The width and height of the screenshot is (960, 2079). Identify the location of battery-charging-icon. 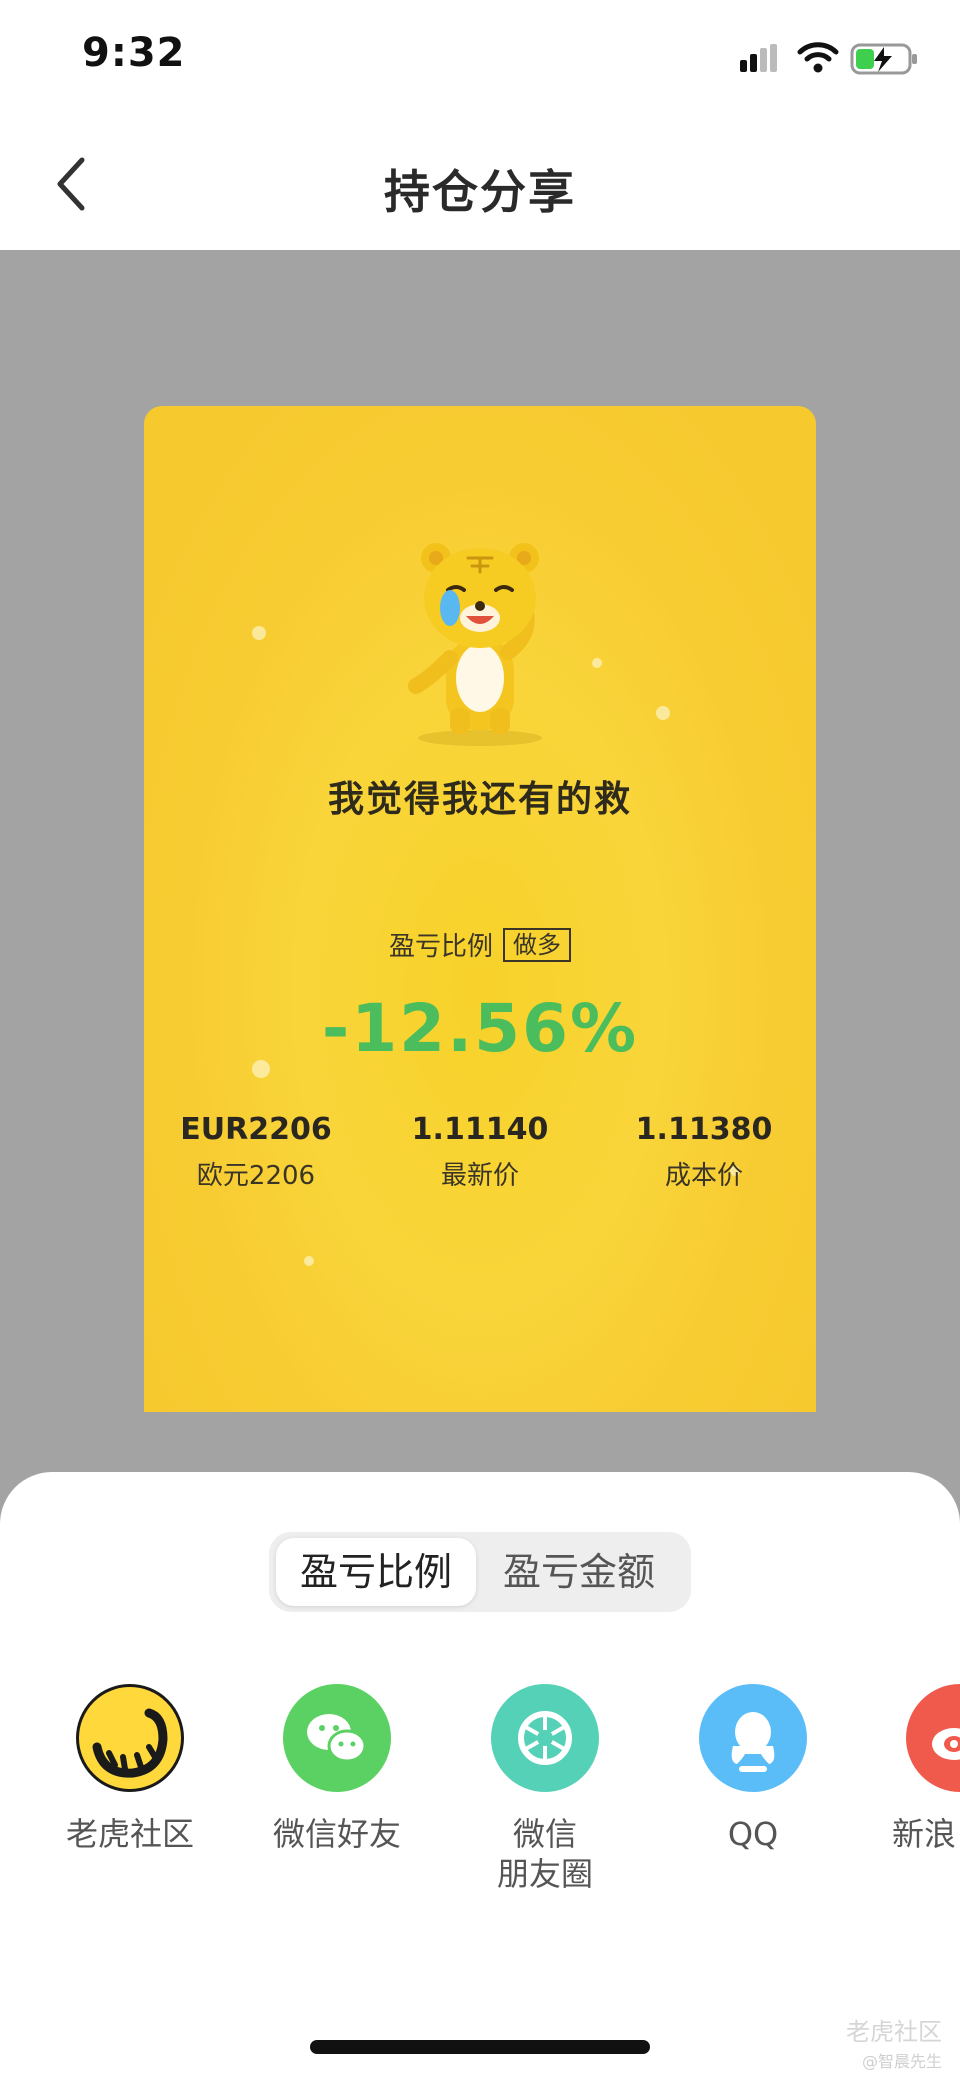
(883, 59).